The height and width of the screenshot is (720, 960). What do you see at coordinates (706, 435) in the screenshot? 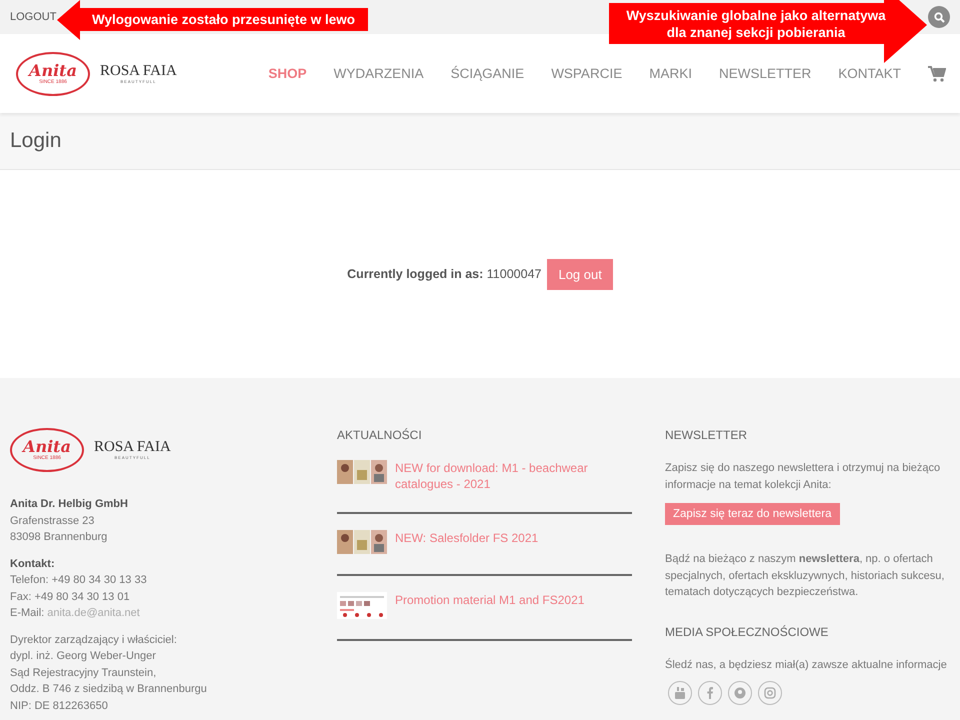
I see `section-heading: NEWSLETTER` at bounding box center [706, 435].